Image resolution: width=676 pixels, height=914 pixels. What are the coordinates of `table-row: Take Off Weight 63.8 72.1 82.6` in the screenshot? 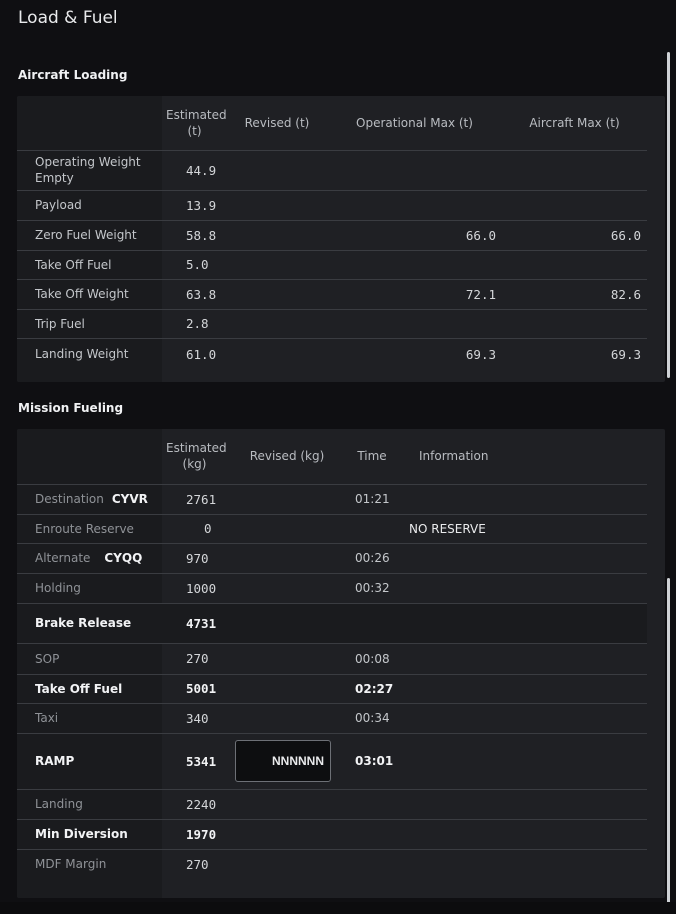 It's located at (332, 294).